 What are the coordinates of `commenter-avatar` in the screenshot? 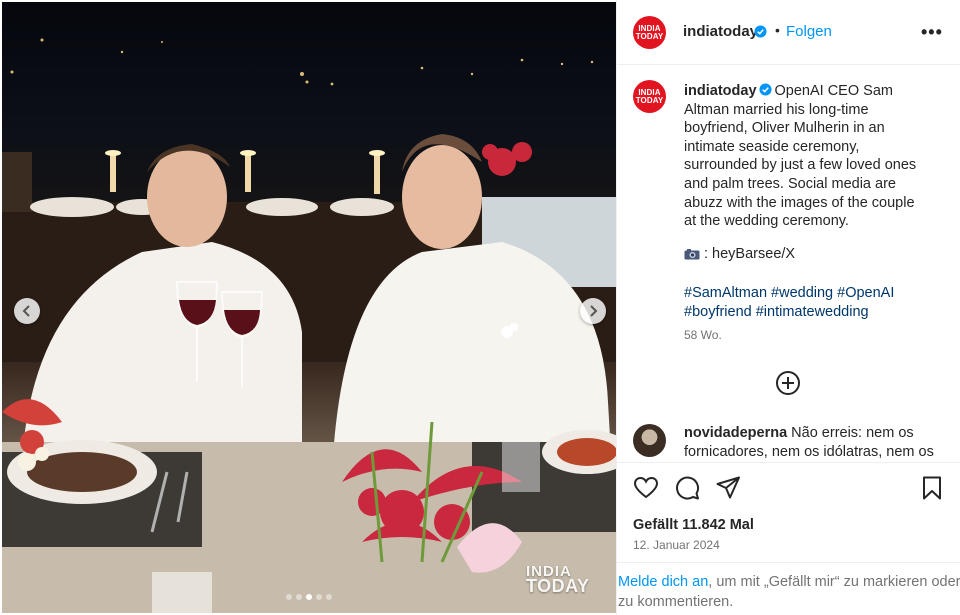 It's located at (649, 440).